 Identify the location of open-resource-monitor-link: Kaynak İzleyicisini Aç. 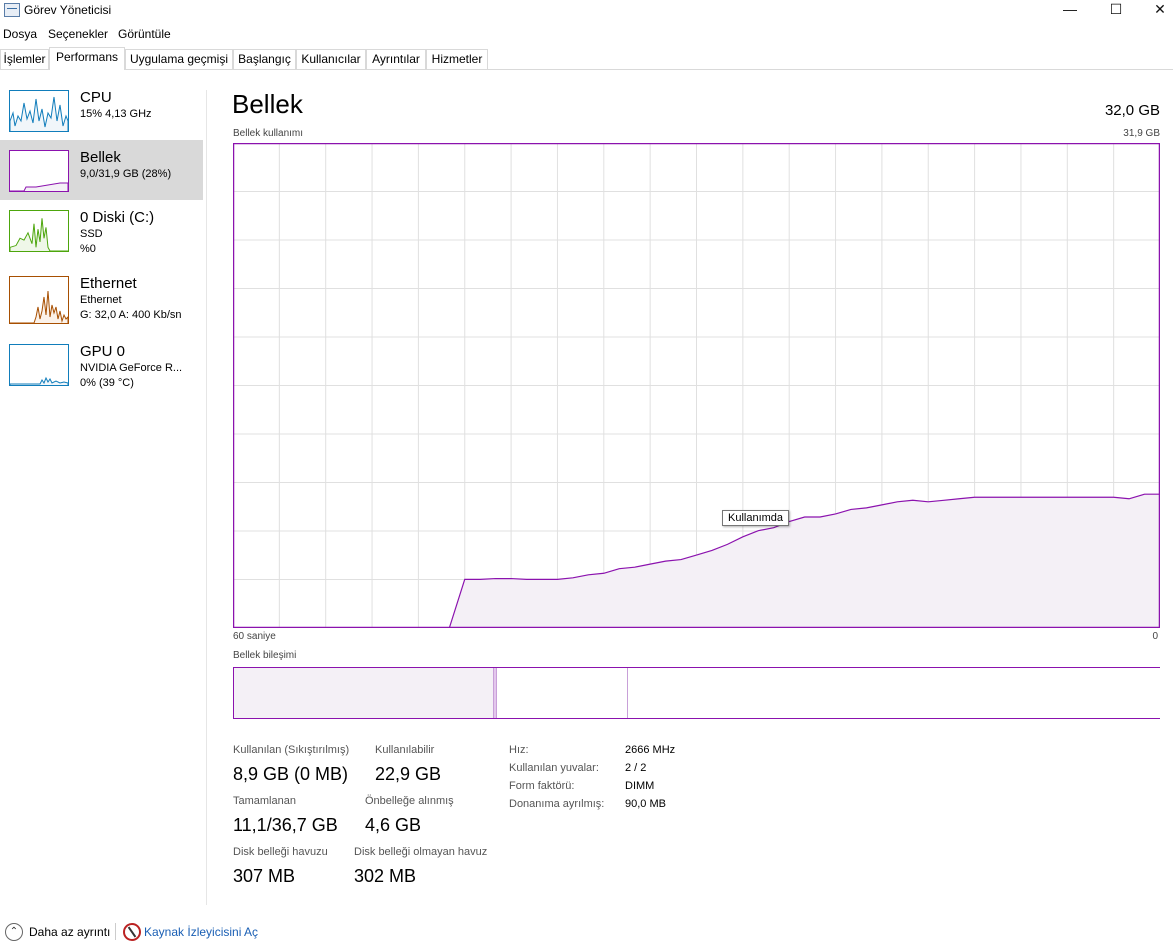
(201, 932).